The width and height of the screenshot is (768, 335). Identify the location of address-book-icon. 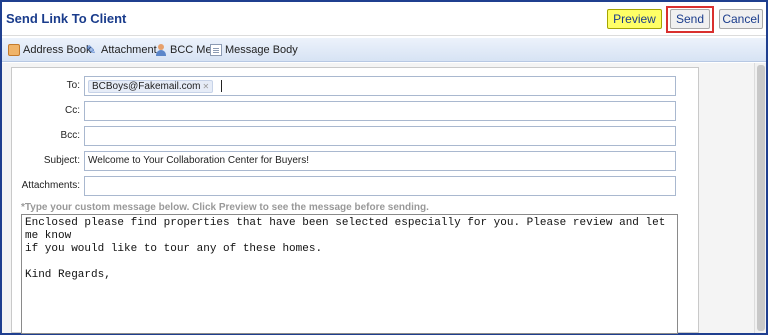
(14, 50).